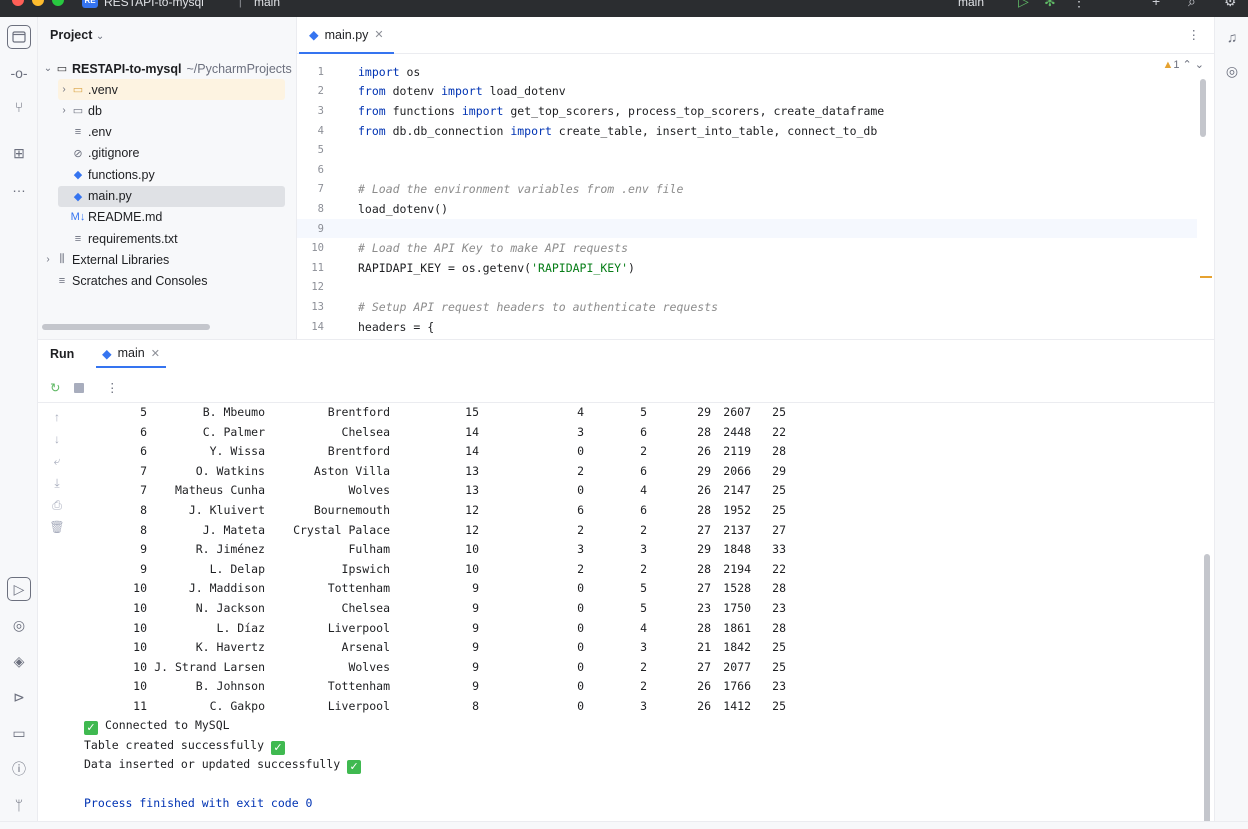  Describe the element at coordinates (184, 746) in the screenshot. I see `table-created-message: Table created successfully ✓` at that location.